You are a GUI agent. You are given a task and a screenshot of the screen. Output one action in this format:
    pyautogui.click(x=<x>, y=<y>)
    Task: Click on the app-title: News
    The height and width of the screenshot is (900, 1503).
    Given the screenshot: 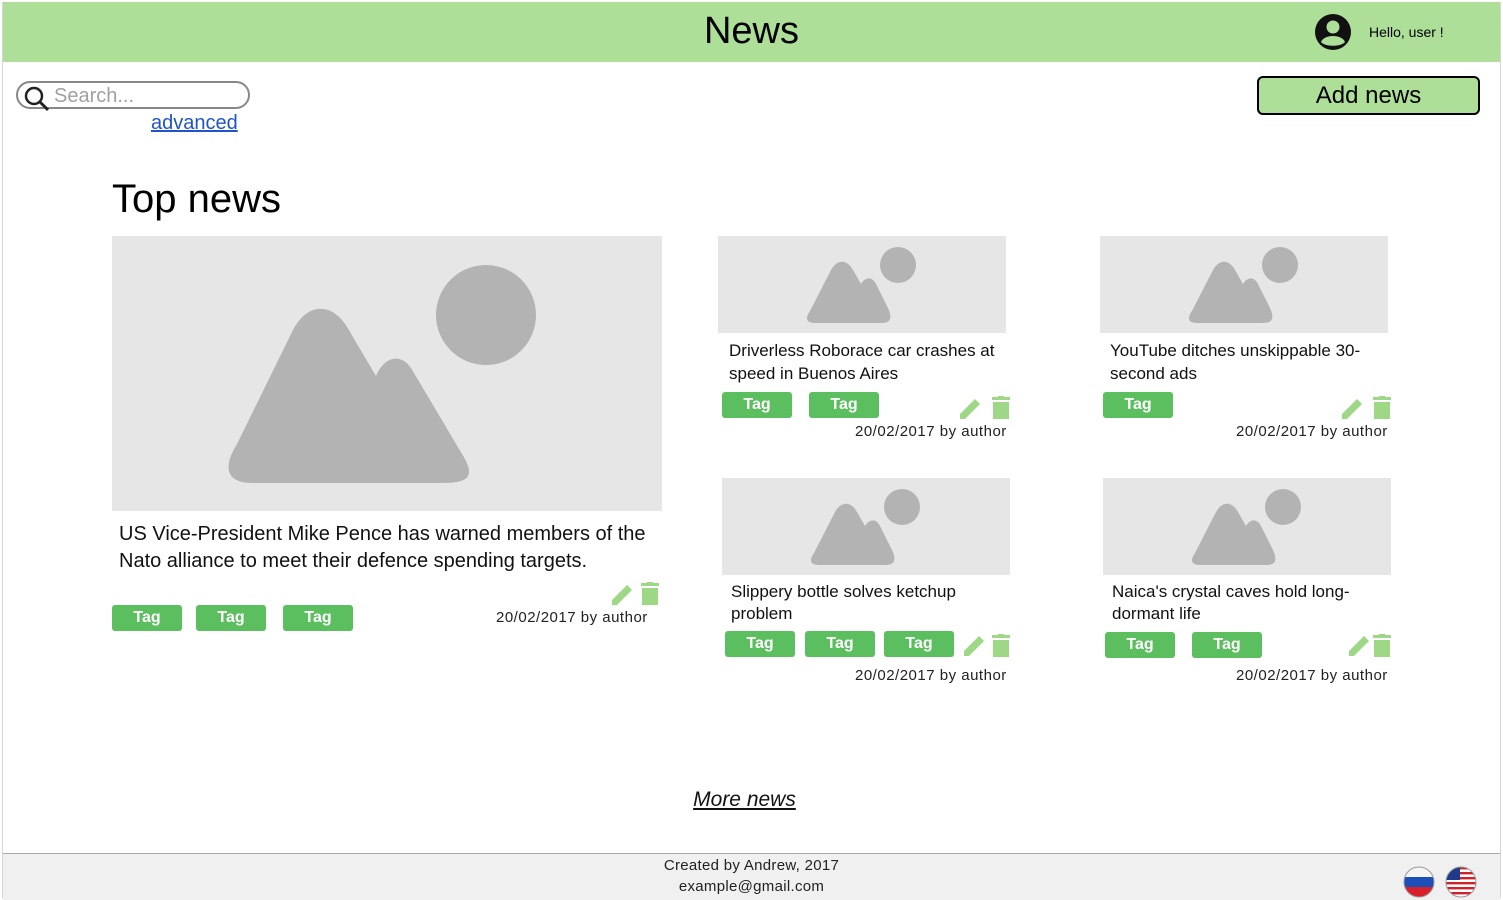 What is the action you would take?
    pyautogui.click(x=751, y=31)
    